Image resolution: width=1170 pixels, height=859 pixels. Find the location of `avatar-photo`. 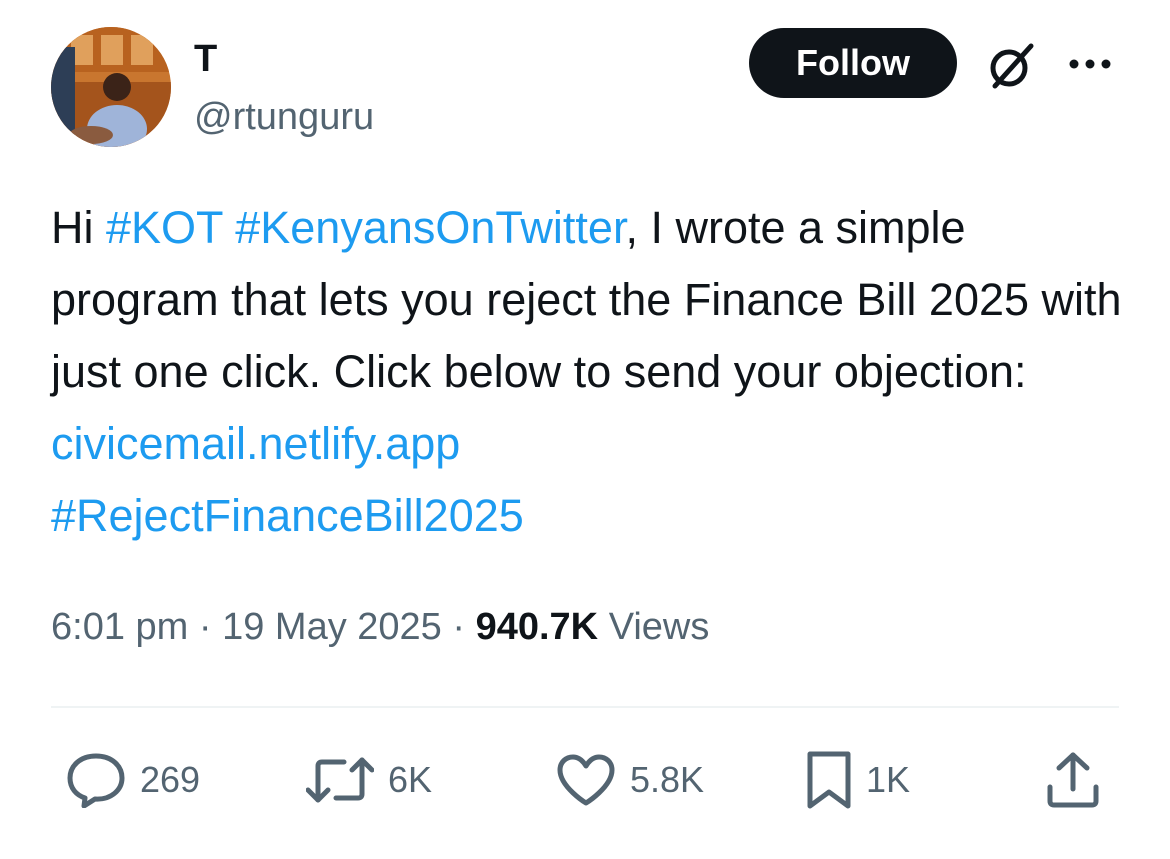

avatar-photo is located at coordinates (111, 87).